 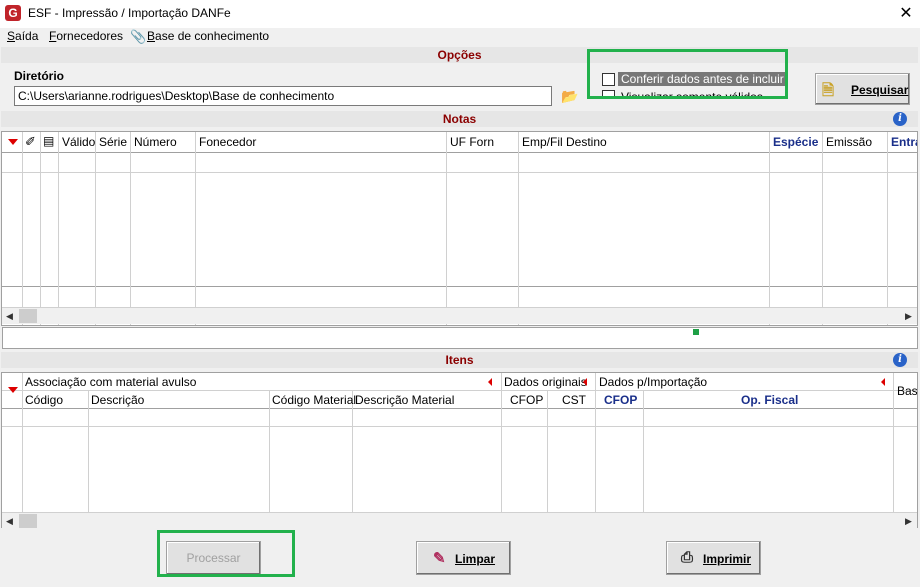 I want to click on col-codigo: Código, so click(x=44, y=400).